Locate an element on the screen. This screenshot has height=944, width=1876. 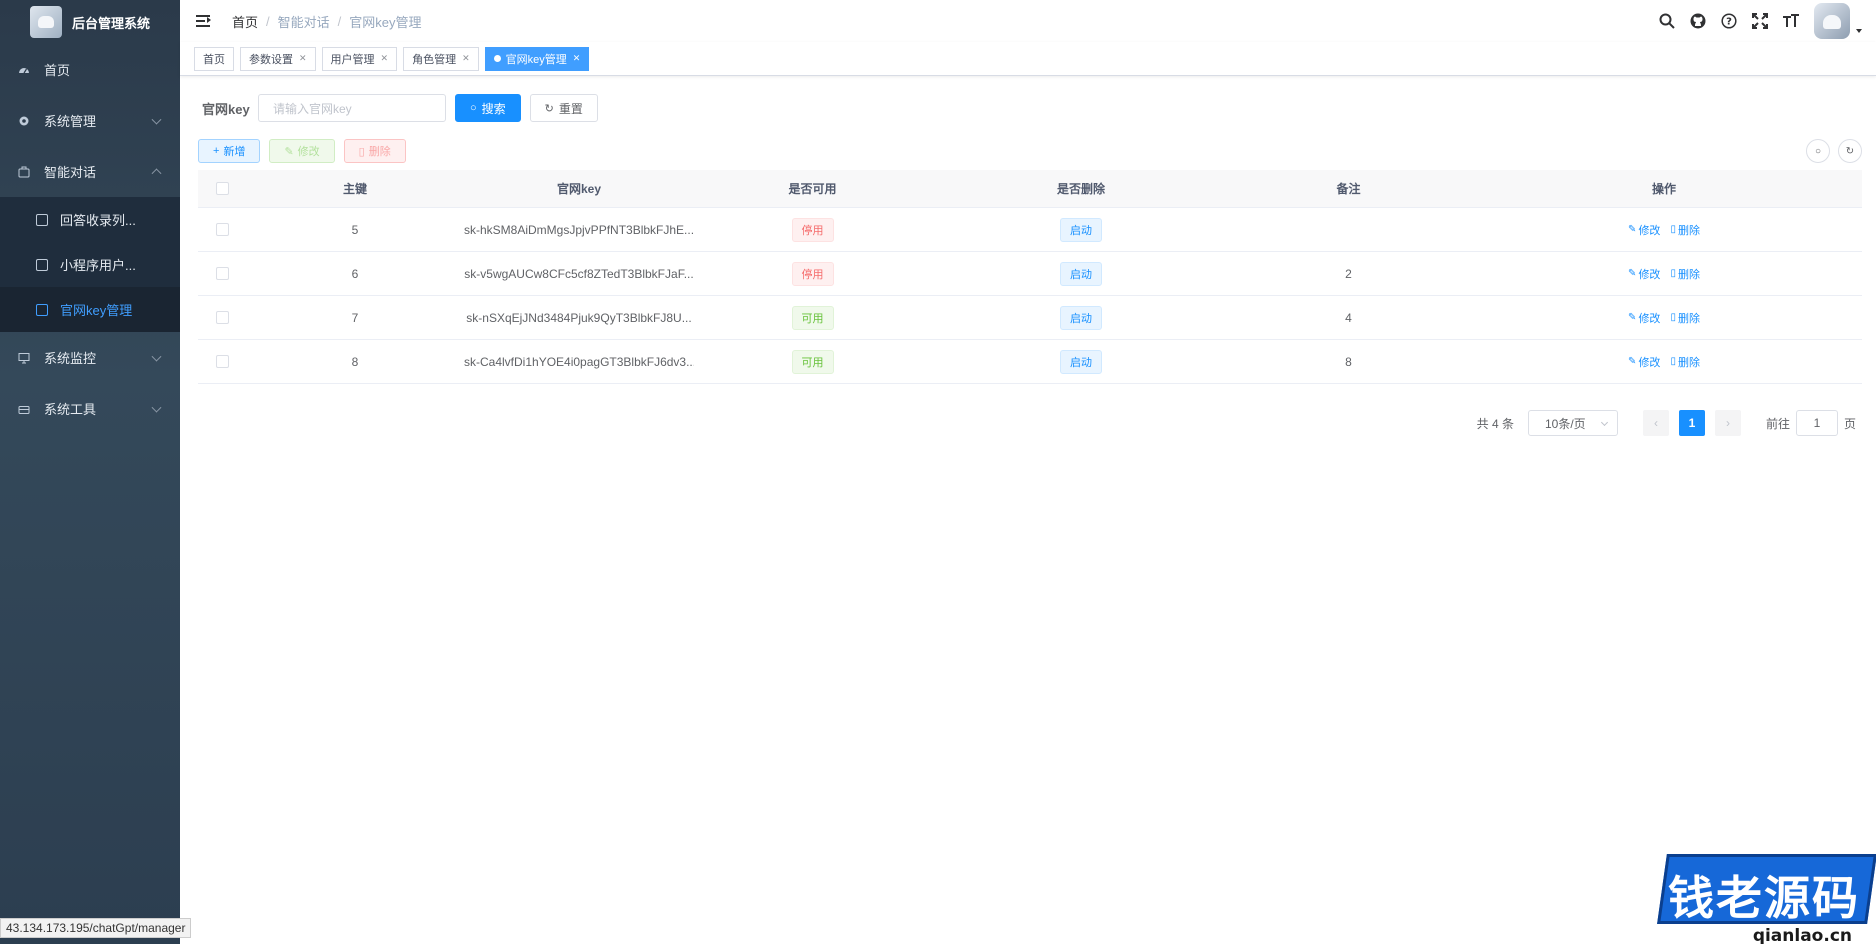
breadcrumb-item: 首页 is located at coordinates (245, 21).